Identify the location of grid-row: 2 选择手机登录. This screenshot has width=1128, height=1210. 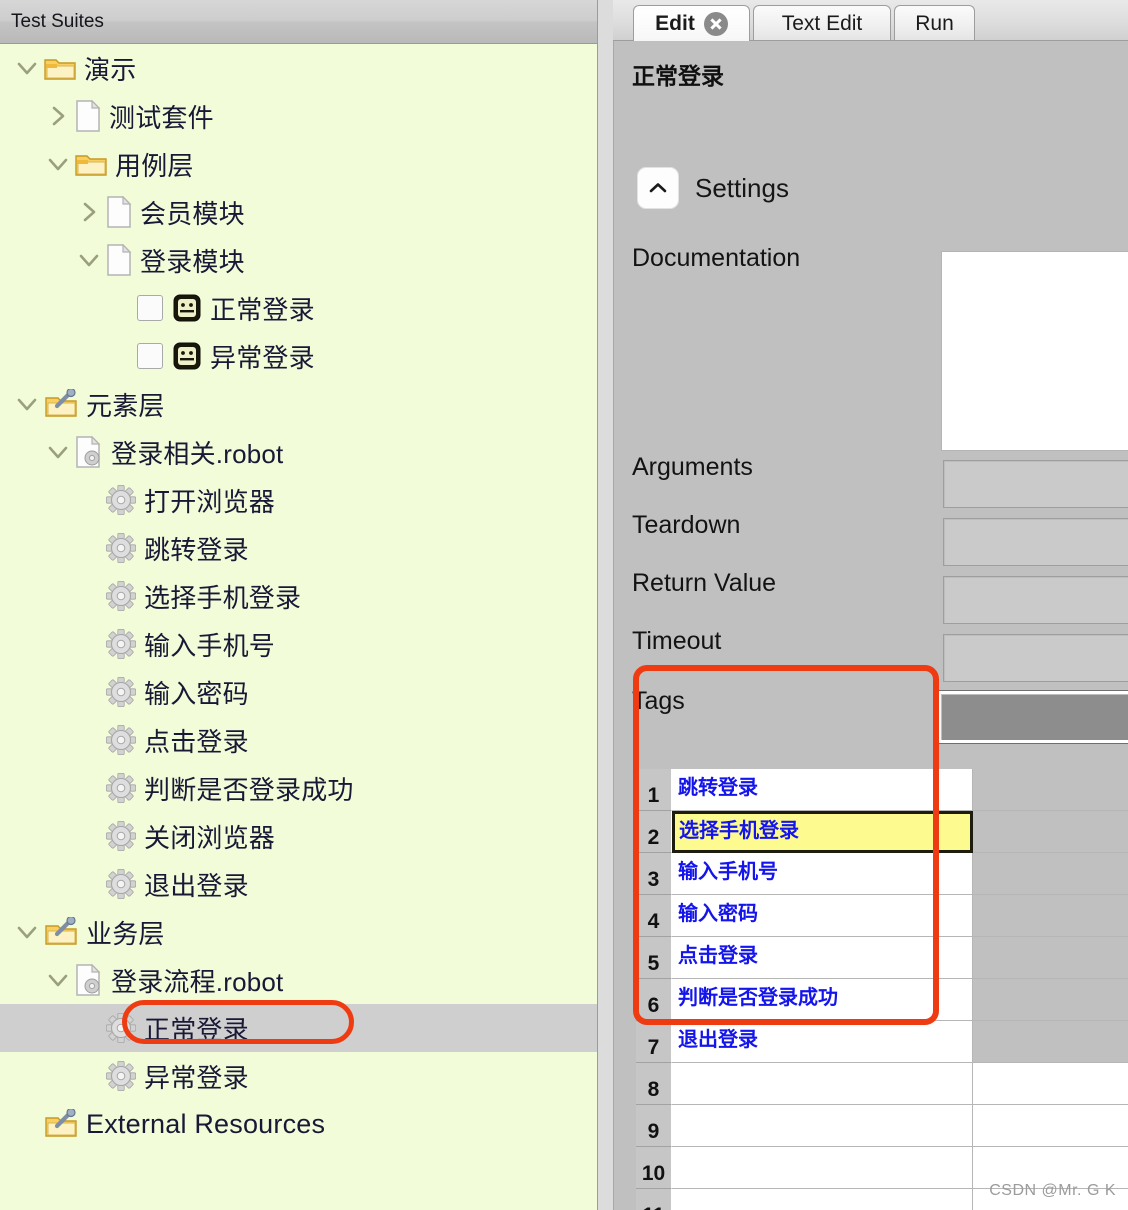
(882, 832).